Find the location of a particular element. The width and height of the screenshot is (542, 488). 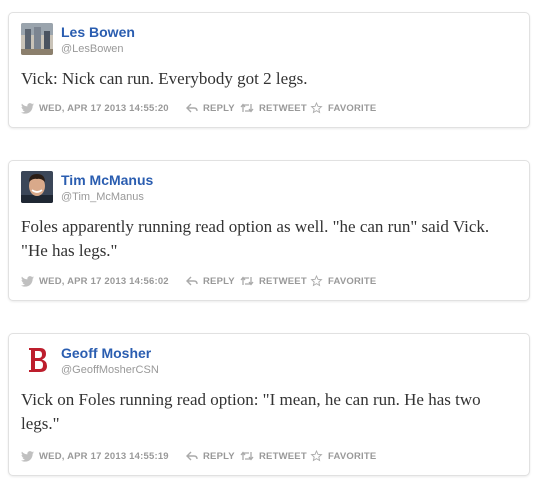

timestamp-label: WED, APR 17 2013 14:55:19 is located at coordinates (104, 456).